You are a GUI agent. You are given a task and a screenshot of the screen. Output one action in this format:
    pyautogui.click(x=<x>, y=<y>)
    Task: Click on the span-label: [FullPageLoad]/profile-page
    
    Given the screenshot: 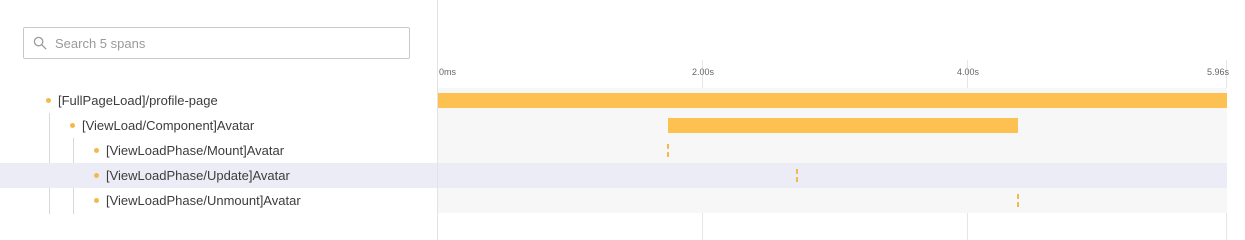 What is the action you would take?
    pyautogui.click(x=138, y=100)
    